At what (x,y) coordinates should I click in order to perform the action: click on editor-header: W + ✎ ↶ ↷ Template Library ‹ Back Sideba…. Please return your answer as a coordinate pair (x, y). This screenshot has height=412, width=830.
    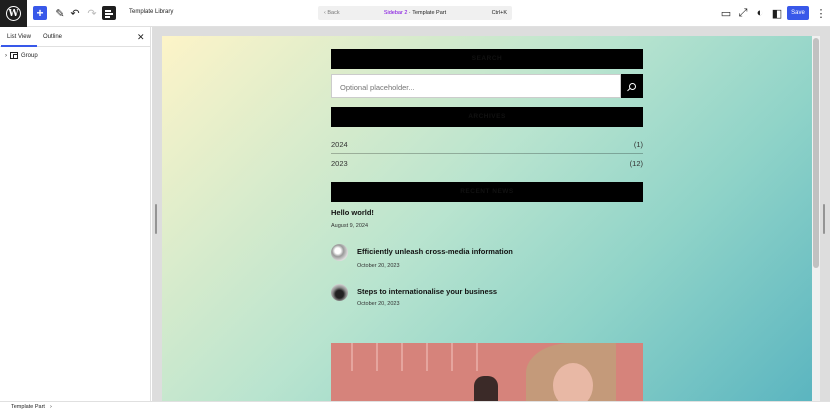
    Looking at the image, I should click on (415, 13).